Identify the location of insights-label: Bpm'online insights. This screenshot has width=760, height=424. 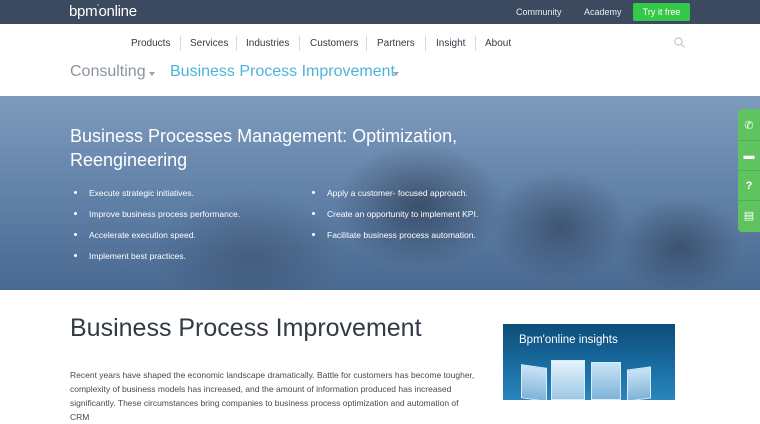
(568, 340).